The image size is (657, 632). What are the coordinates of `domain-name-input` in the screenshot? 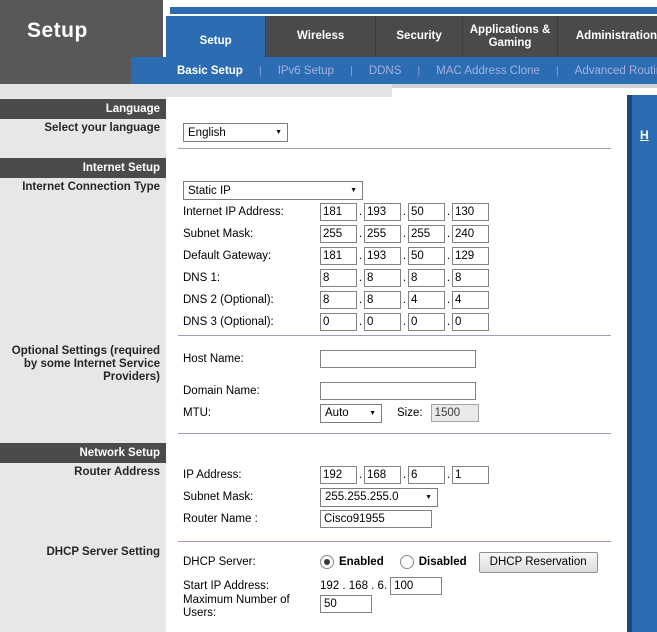 It's located at (398, 391).